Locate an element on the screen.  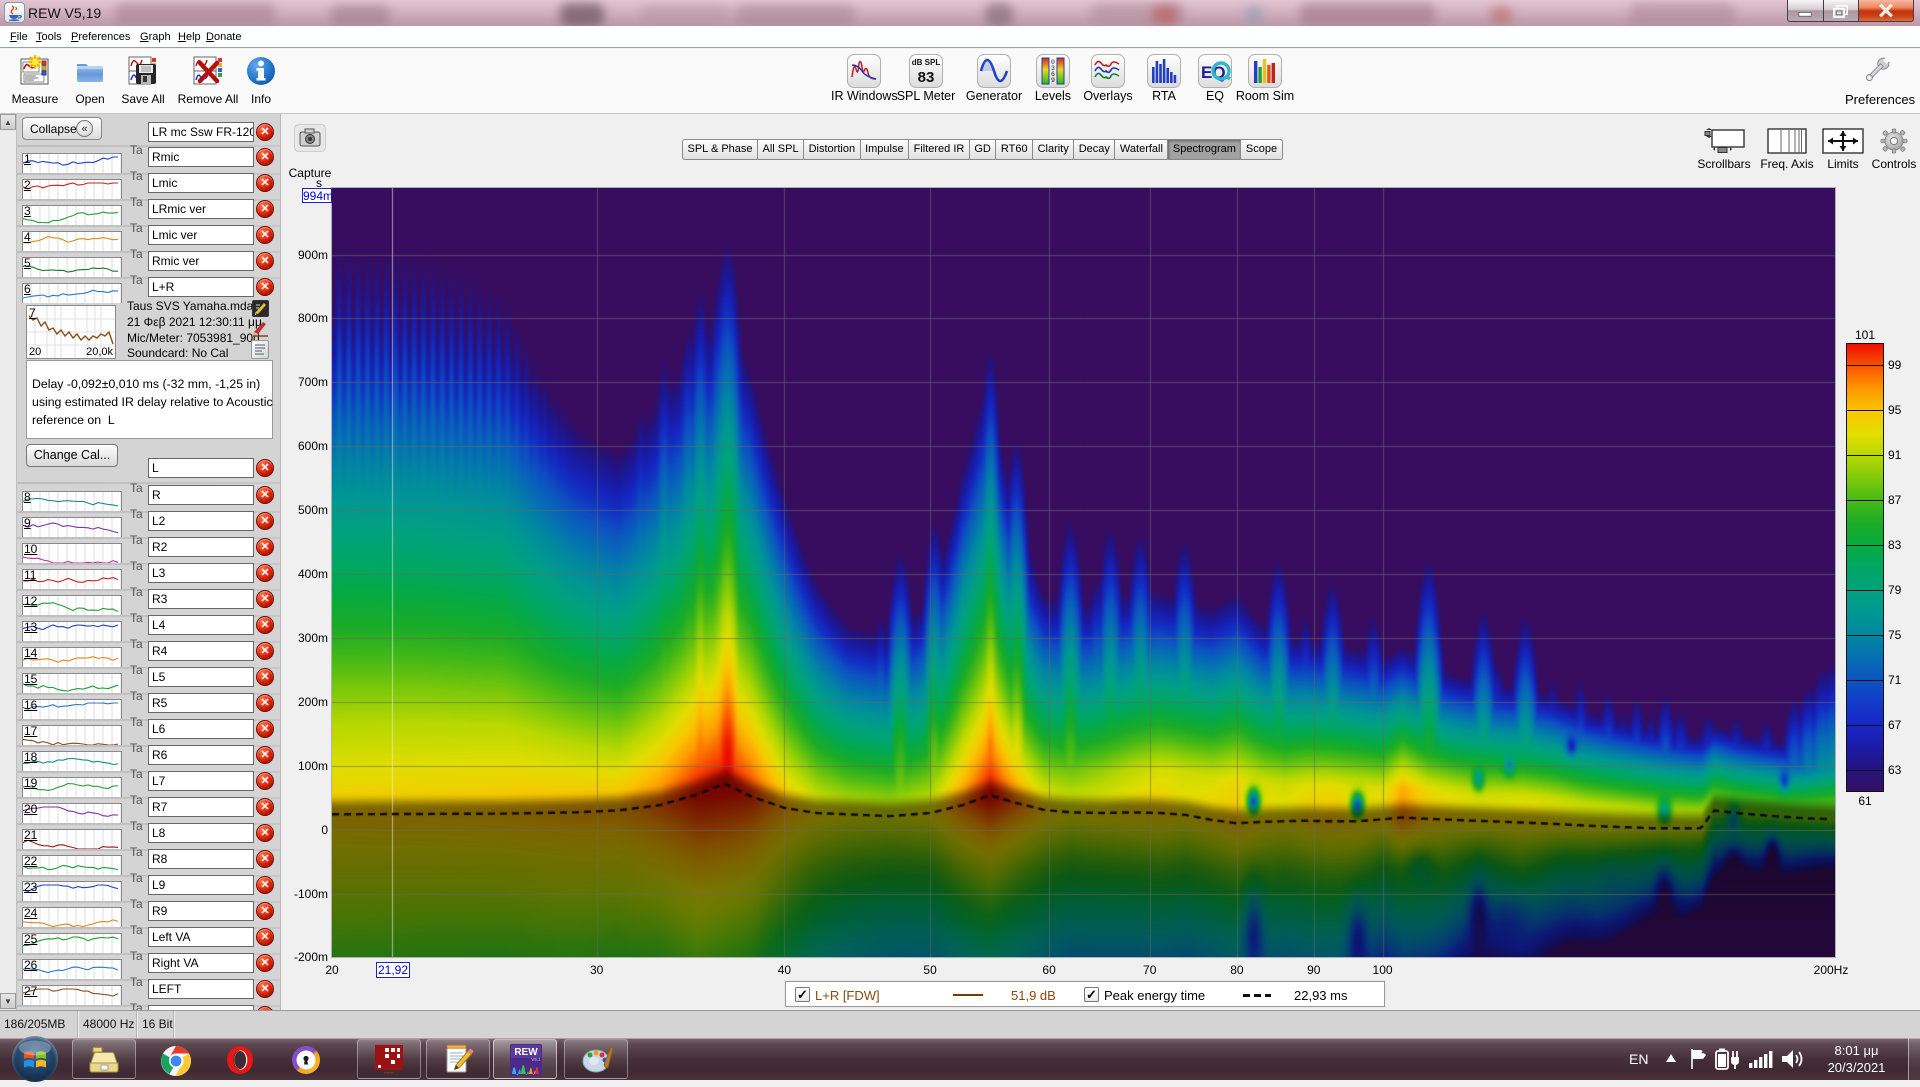
svg-text: 9 is located at coordinates (1053, 80).